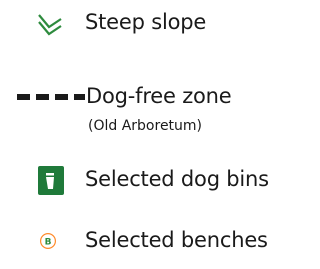  Describe the element at coordinates (177, 179) in the screenshot. I see `legend-label-dog-bins: Selected dog bins` at that location.